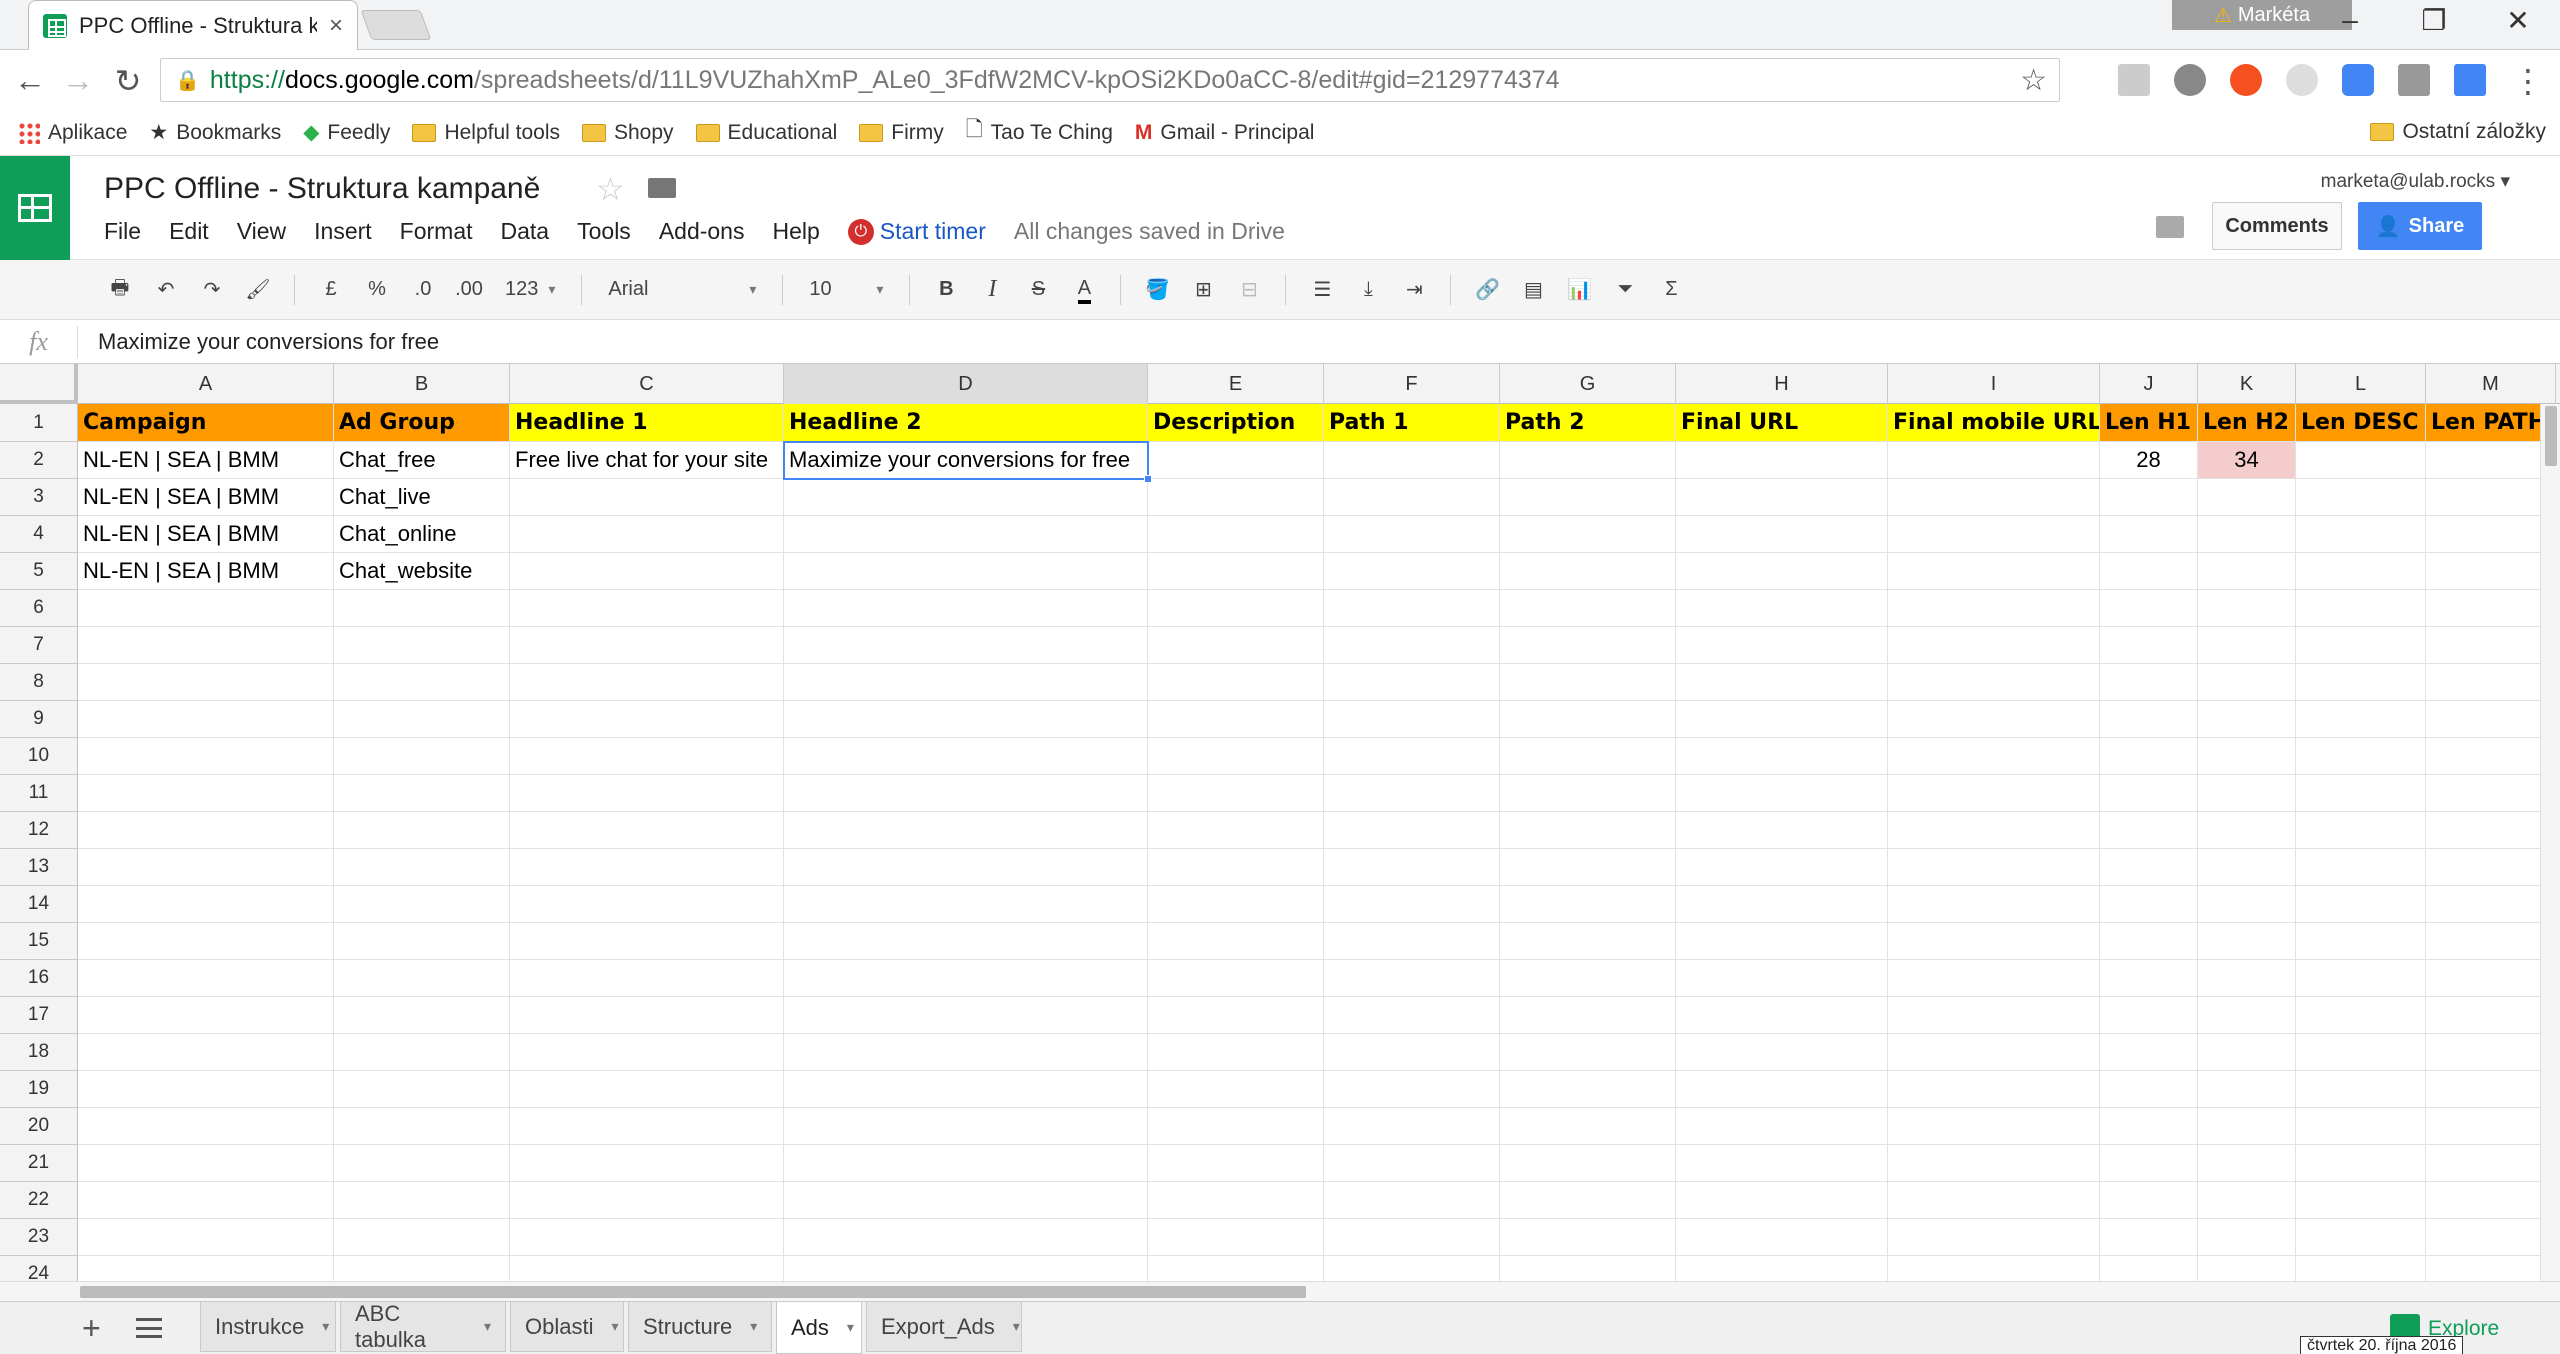 This screenshot has height=1354, width=2560. Describe the element at coordinates (567, 1327) in the screenshot. I see `sheet-tab-oblasti: Oblasti ▾` at that location.